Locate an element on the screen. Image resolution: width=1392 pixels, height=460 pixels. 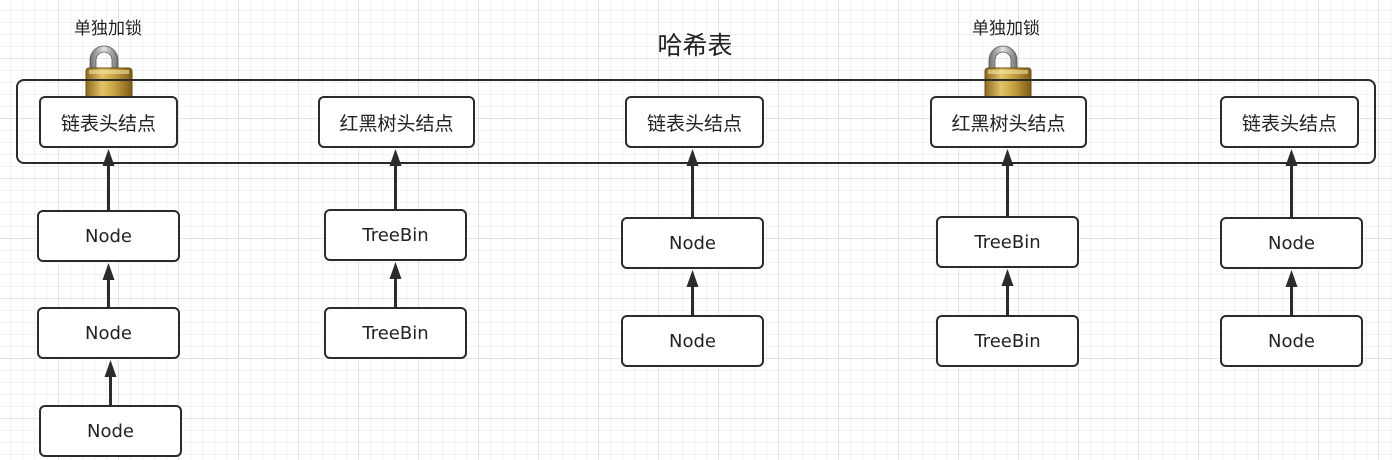
bucket-head-3: 红黑树头结点 is located at coordinates (1008, 122).